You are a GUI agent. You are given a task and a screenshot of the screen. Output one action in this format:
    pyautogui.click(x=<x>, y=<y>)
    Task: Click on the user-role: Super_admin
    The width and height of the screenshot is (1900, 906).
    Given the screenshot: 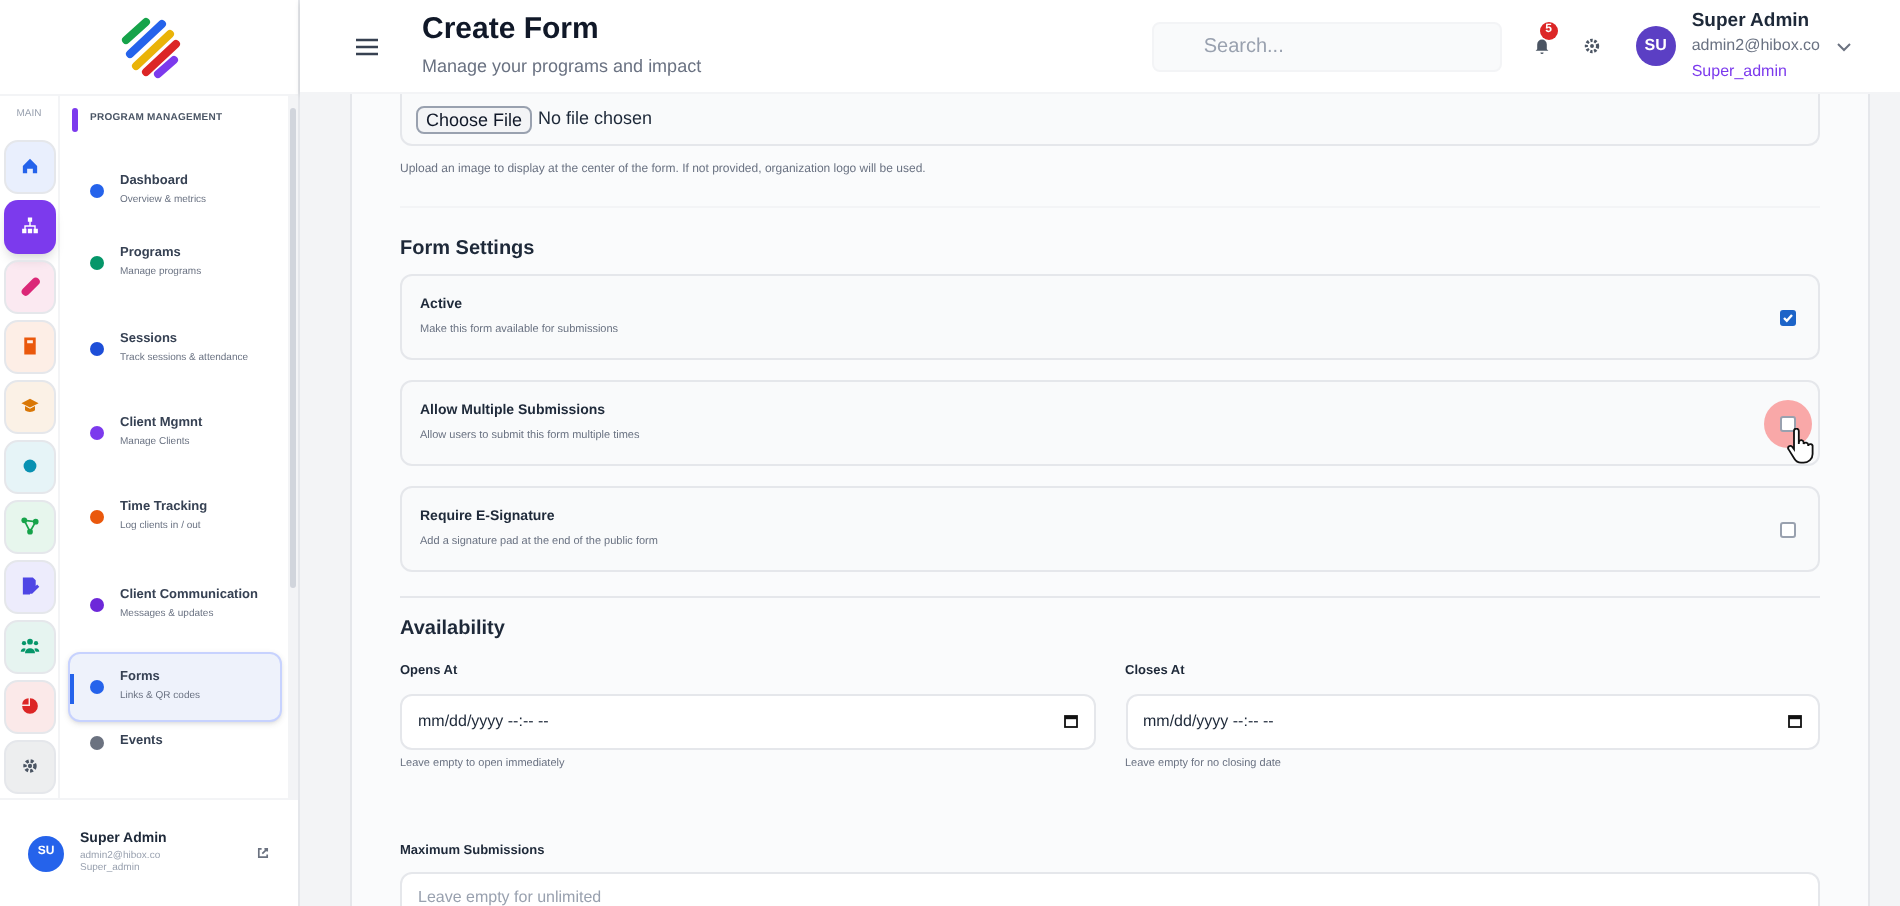 What is the action you would take?
    pyautogui.click(x=1740, y=71)
    